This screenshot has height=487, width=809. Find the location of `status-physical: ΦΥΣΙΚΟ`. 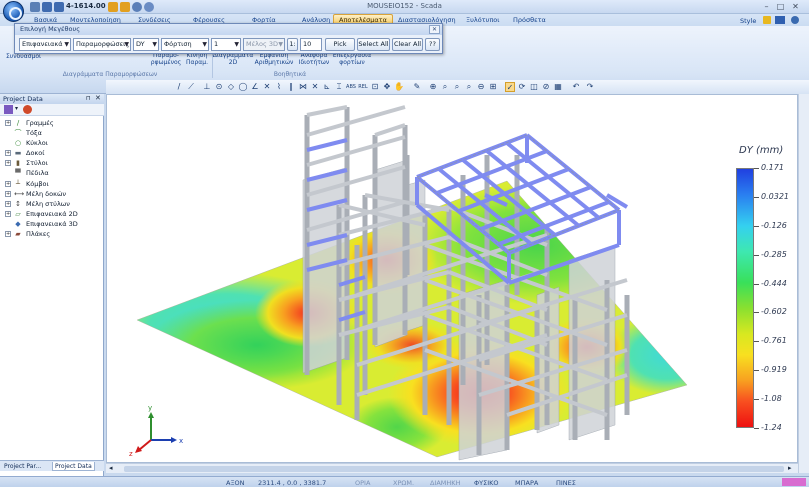

status-physical: ΦΥΣΙΚΟ is located at coordinates (486, 483).